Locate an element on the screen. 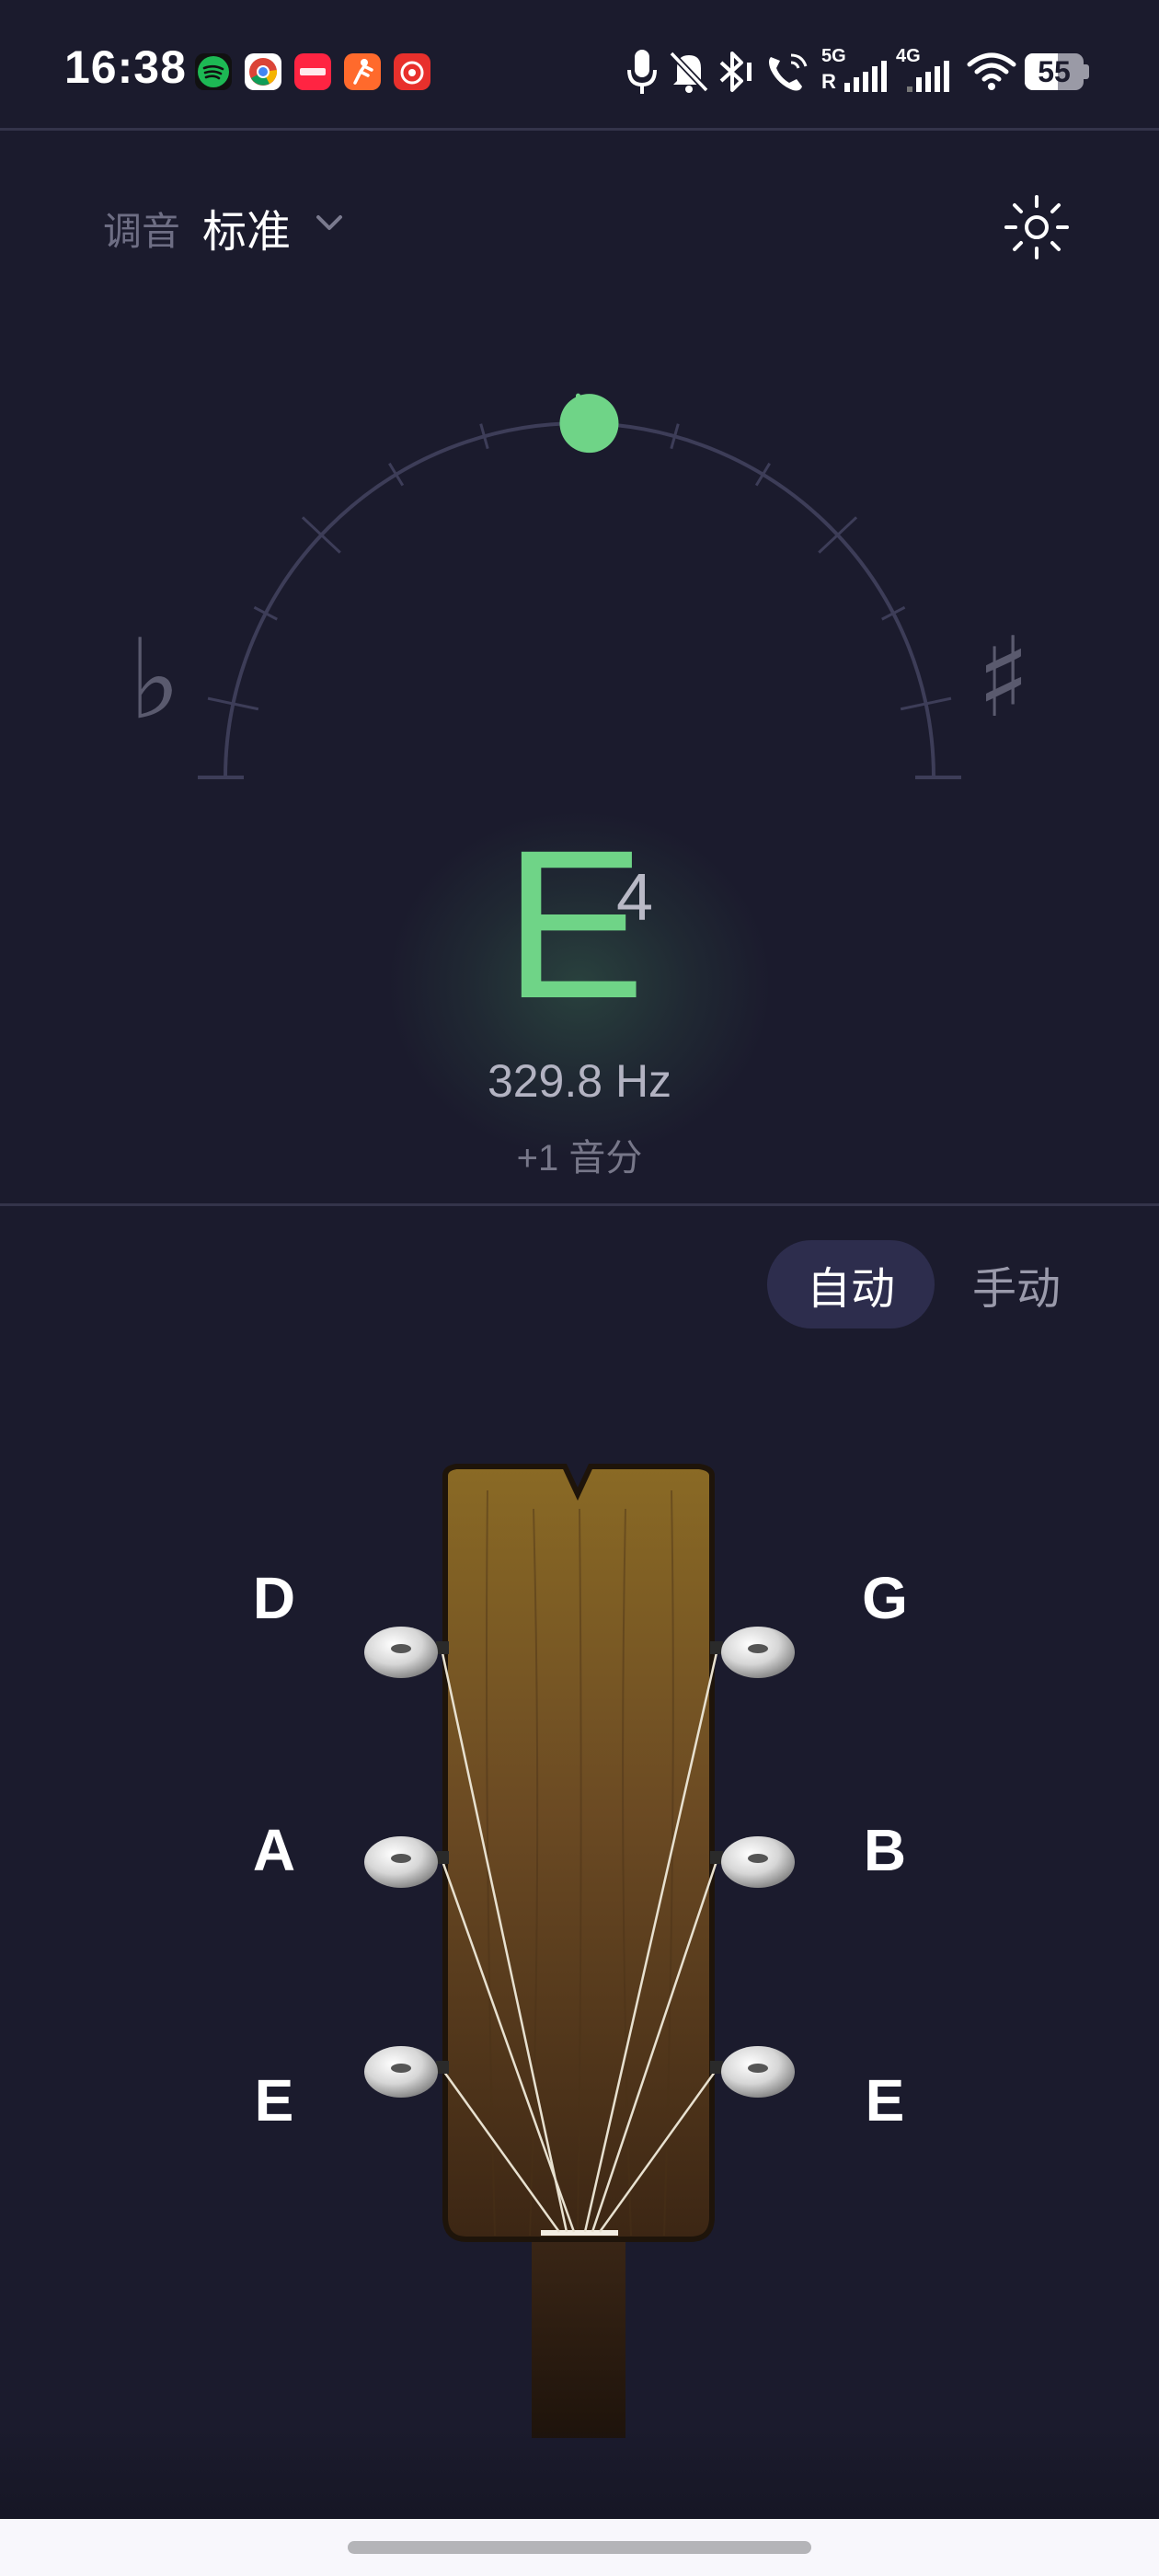  home-indicator is located at coordinates (579, 2547).